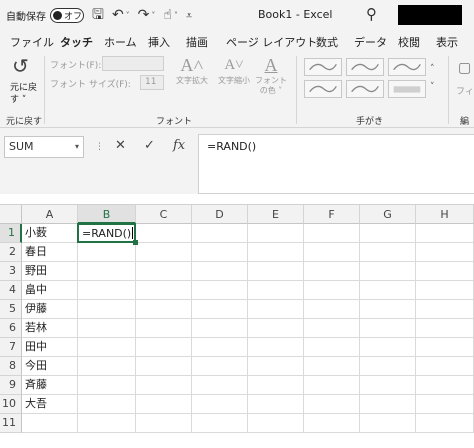 Image resolution: width=474 pixels, height=448 pixels. What do you see at coordinates (152, 82) in the screenshot?
I see `font-size-field: 11` at bounding box center [152, 82].